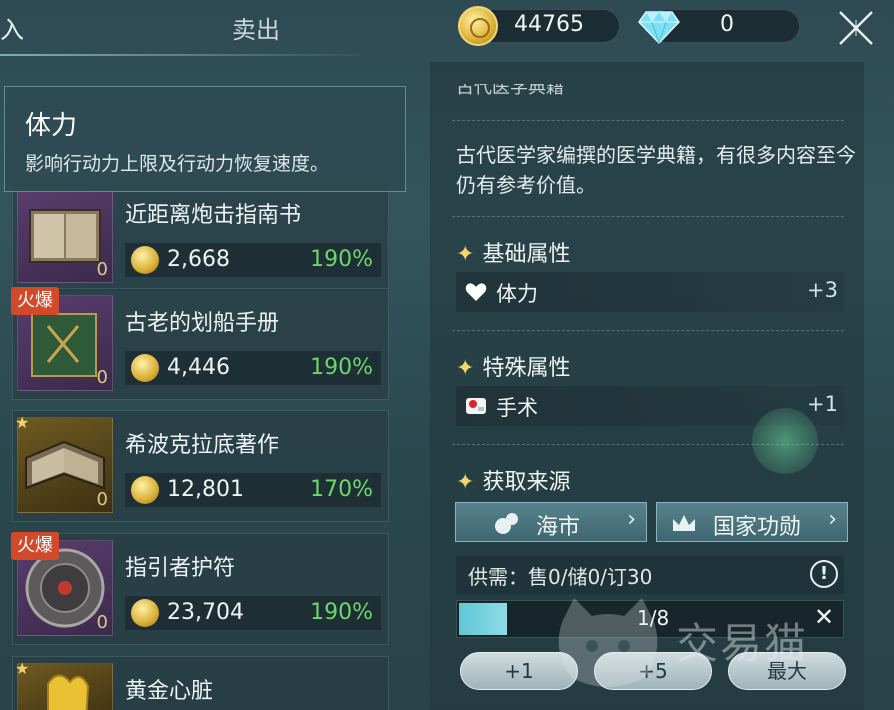 The image size is (894, 710). I want to click on list-item: 0 ★ 希波克拉底著作 12,801 170%, so click(200, 466).